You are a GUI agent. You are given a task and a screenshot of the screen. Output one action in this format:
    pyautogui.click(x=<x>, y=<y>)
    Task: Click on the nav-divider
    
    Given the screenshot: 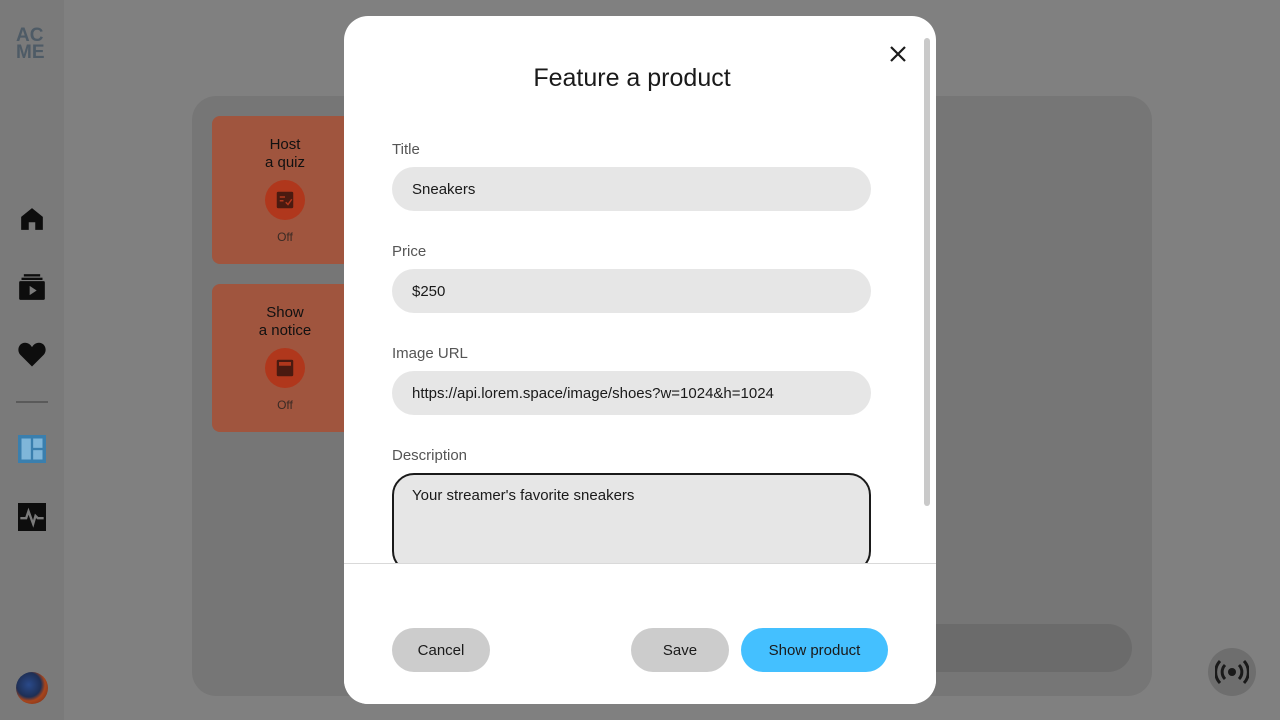 What is the action you would take?
    pyautogui.click(x=32, y=402)
    